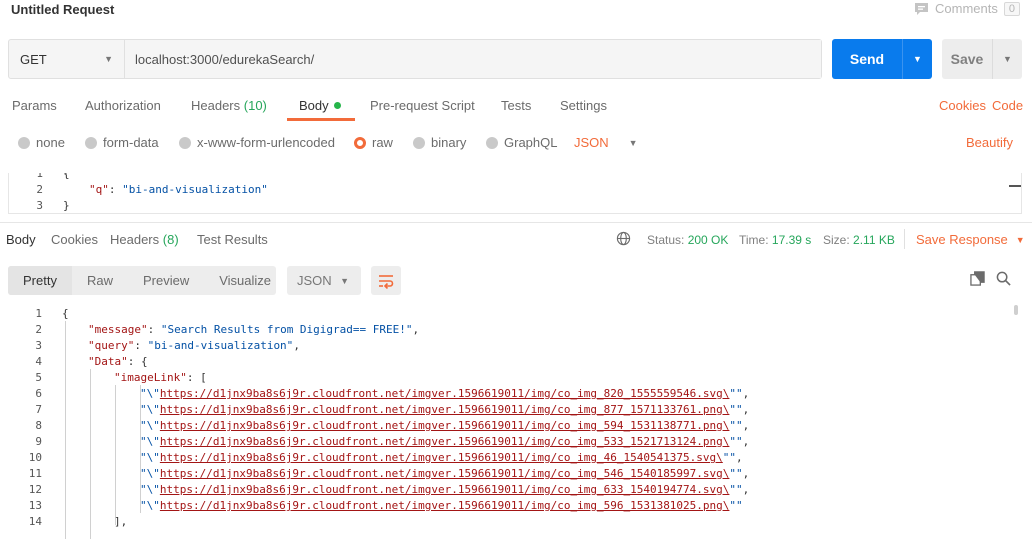 This screenshot has width=1032, height=539. I want to click on response-scrollbar, so click(1016, 310).